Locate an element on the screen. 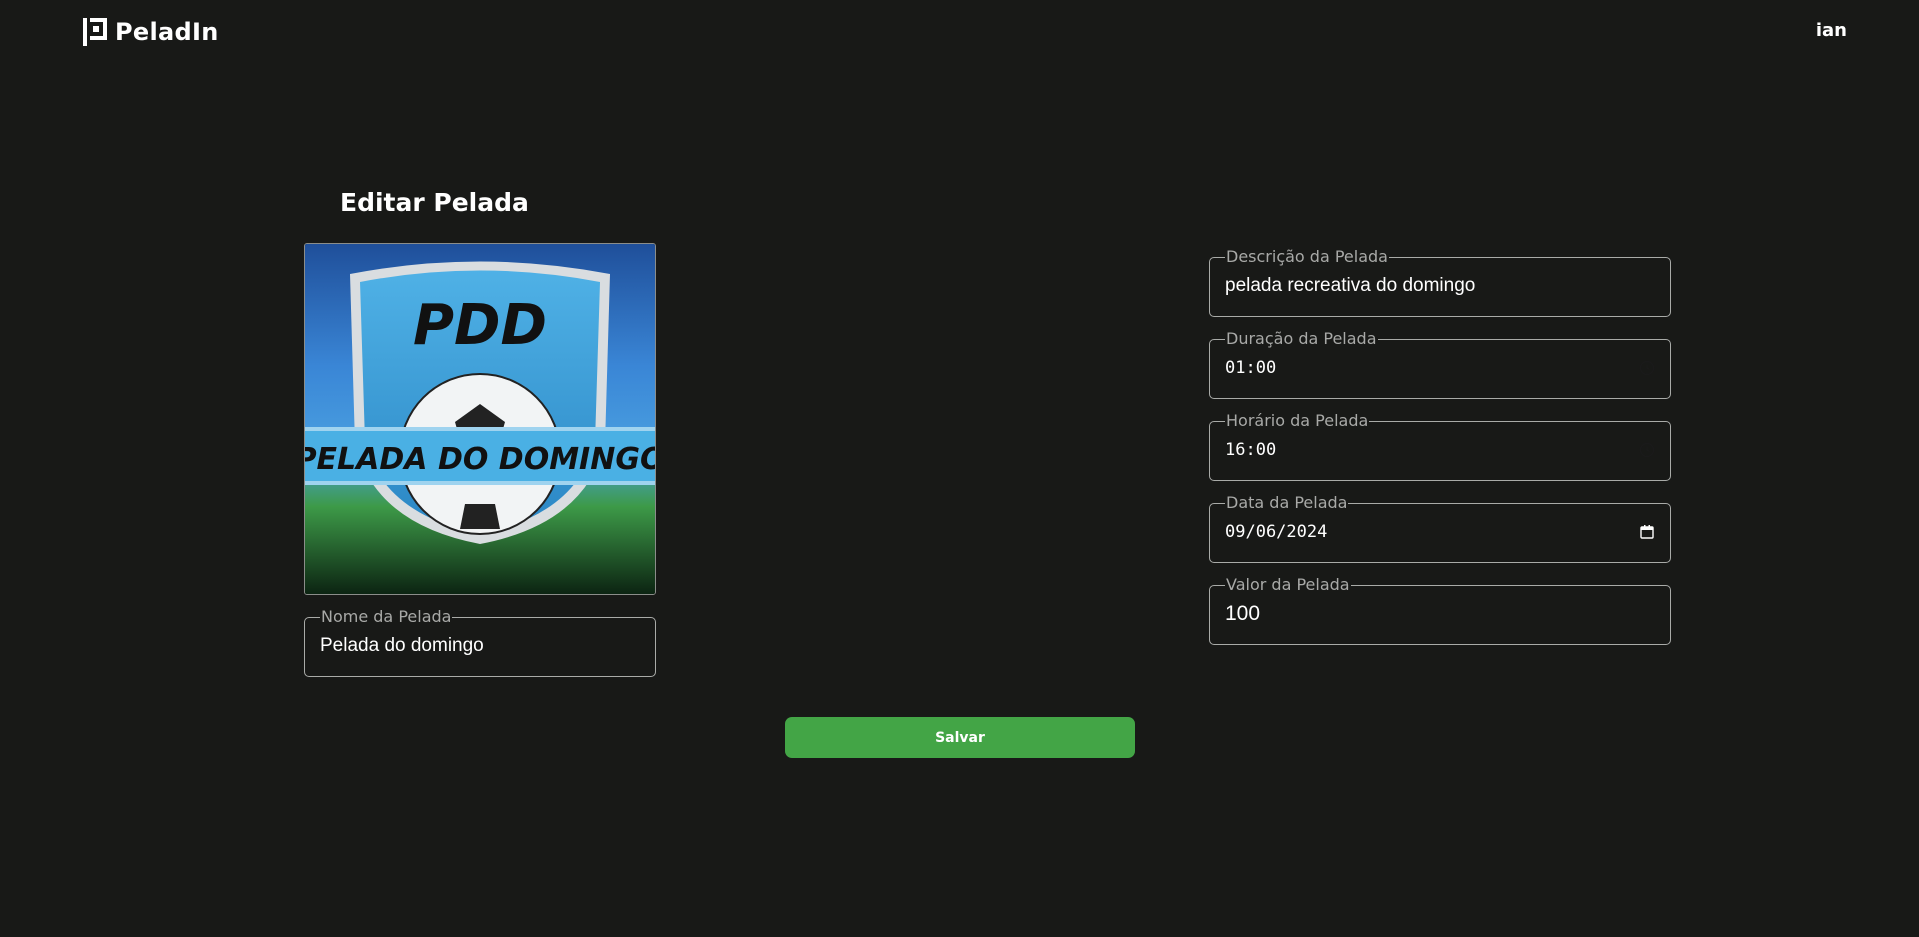 The width and height of the screenshot is (1919, 937). valor-pelada-label: Valor da Pelada is located at coordinates (1288, 584).